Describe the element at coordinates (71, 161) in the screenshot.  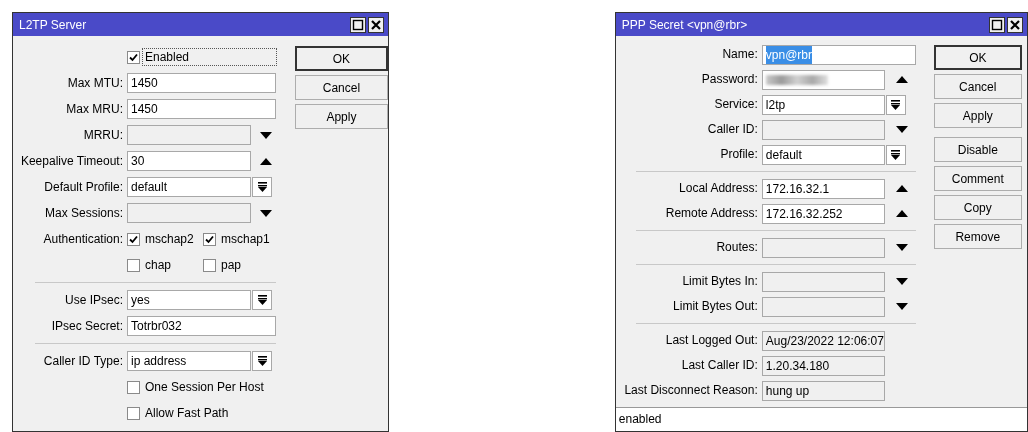
I see `field-label: Keepalive Timeout:` at that location.